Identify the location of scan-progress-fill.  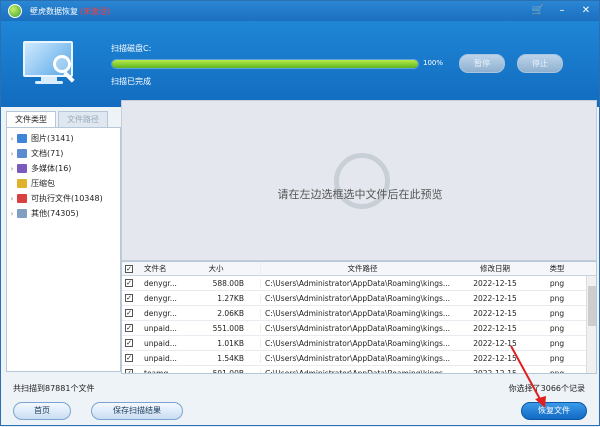
(265, 64).